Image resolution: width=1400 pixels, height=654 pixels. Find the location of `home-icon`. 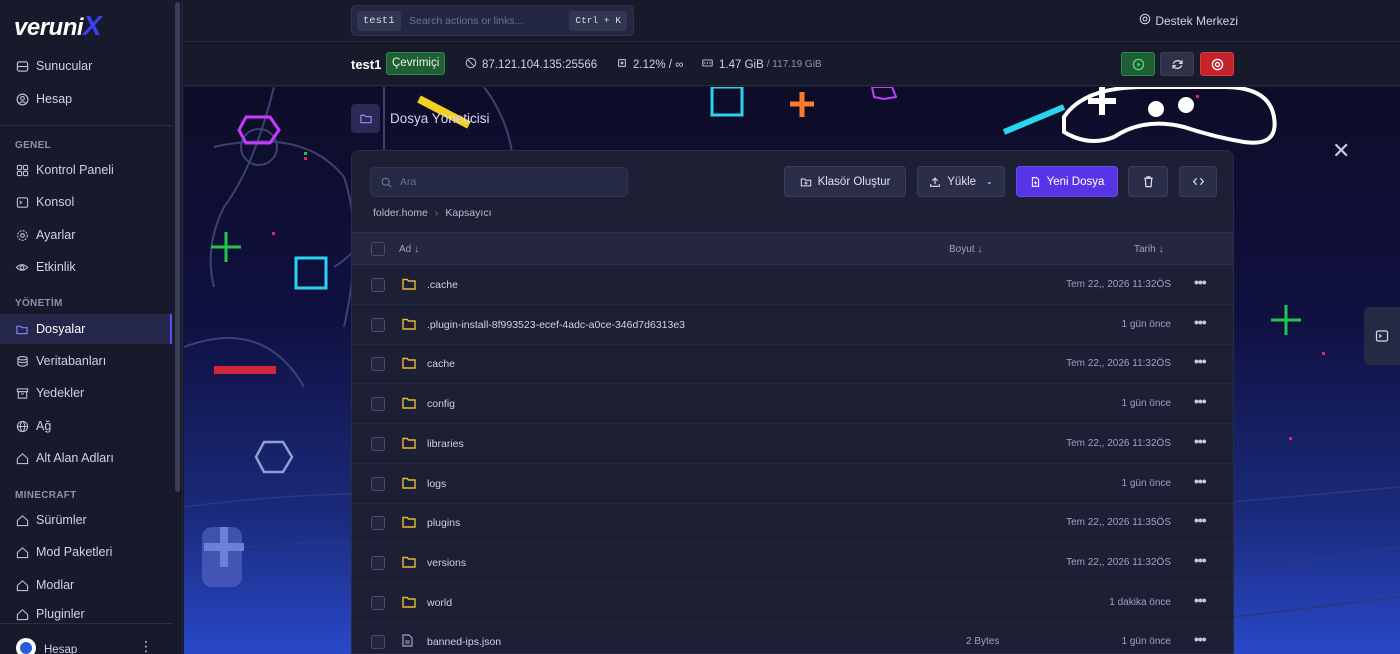

home-icon is located at coordinates (22, 552).